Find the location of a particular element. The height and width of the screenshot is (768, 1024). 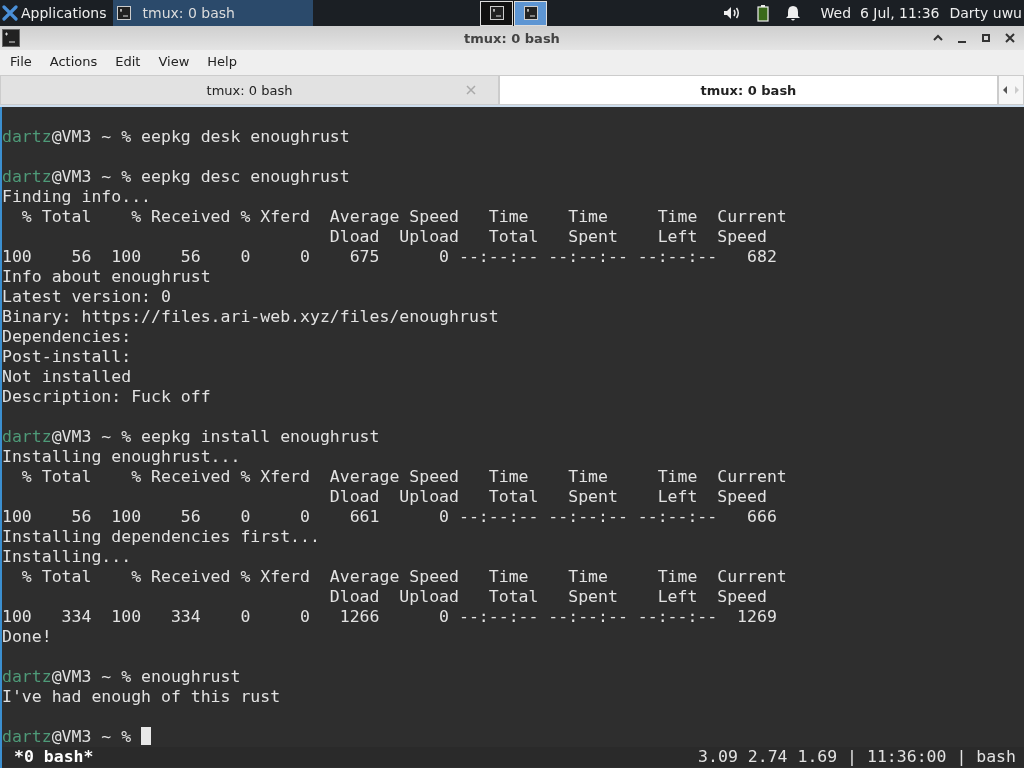

output-line: Not installed is located at coordinates (67, 377).